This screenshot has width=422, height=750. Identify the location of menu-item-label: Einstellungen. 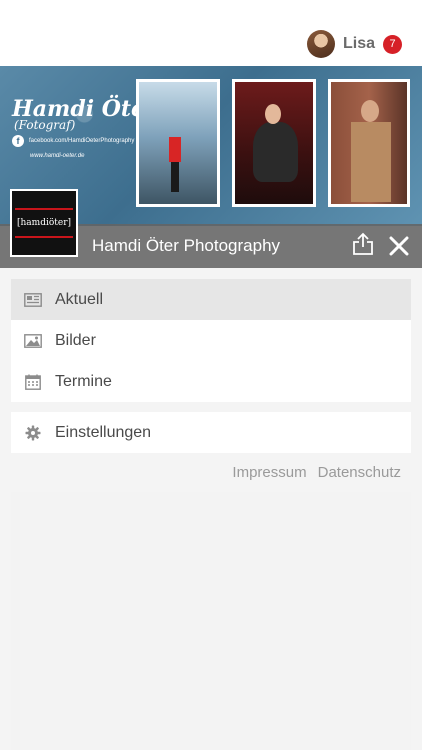
(103, 432).